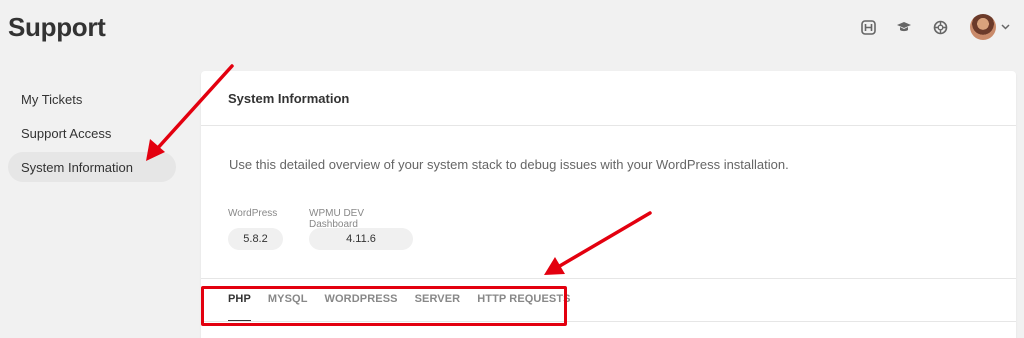 Image resolution: width=1024 pixels, height=338 pixels. I want to click on support-lifebuoy-icon, so click(940, 27).